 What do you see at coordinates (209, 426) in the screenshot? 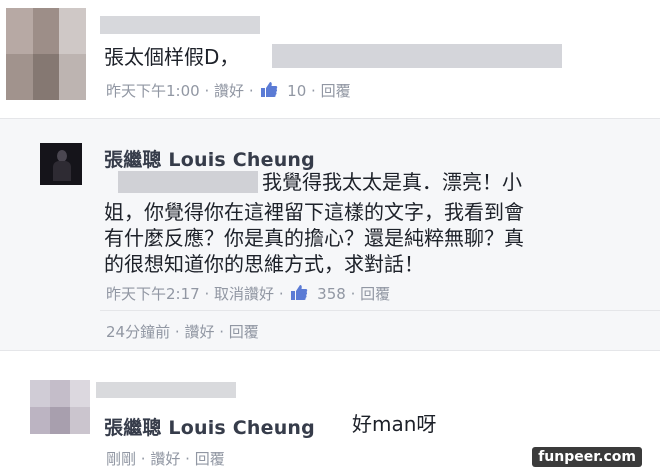
I see `last-author: 張繼聰 Louis Cheung` at bounding box center [209, 426].